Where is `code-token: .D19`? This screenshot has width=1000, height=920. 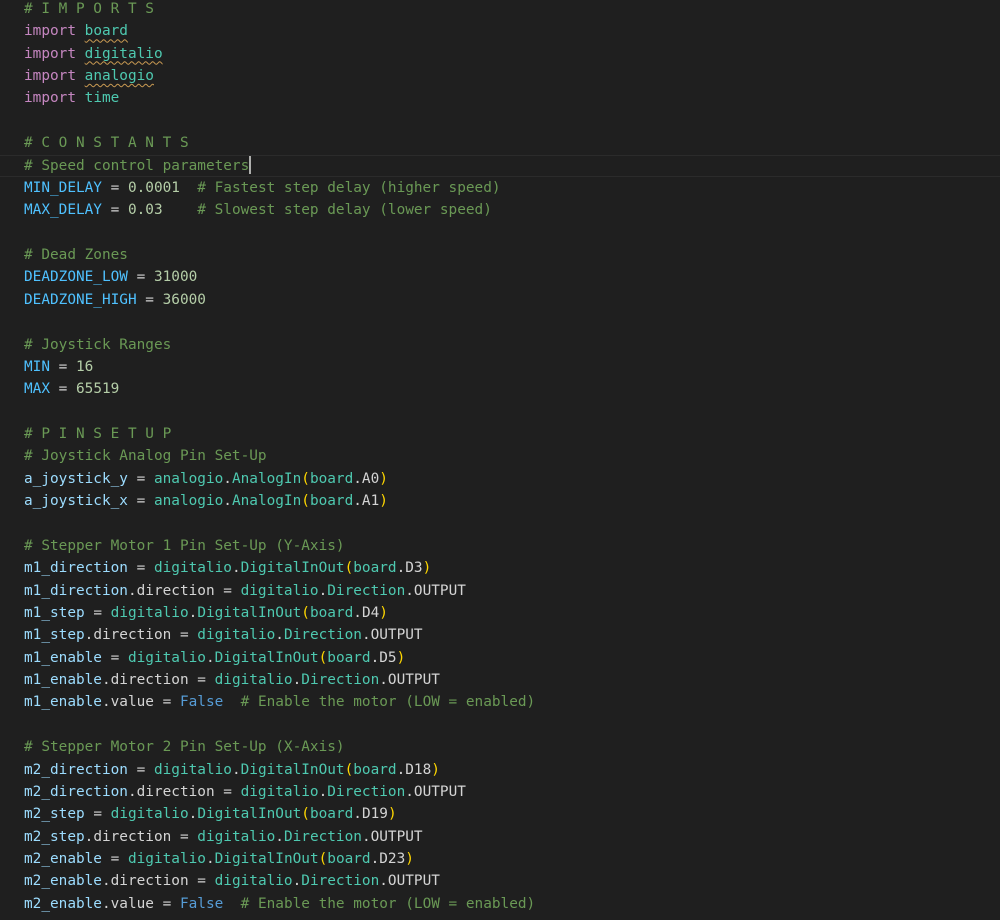 code-token: .D19 is located at coordinates (370, 814).